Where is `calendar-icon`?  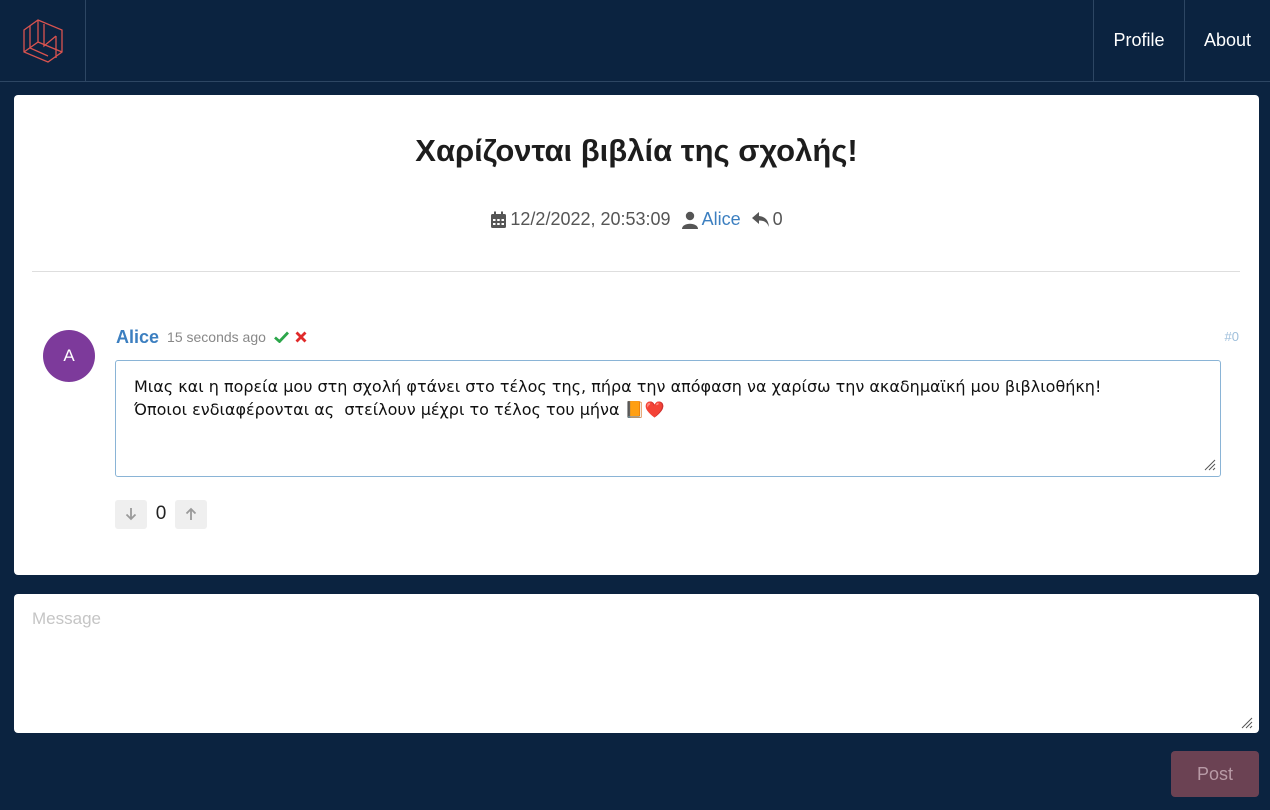
calendar-icon is located at coordinates (498, 220).